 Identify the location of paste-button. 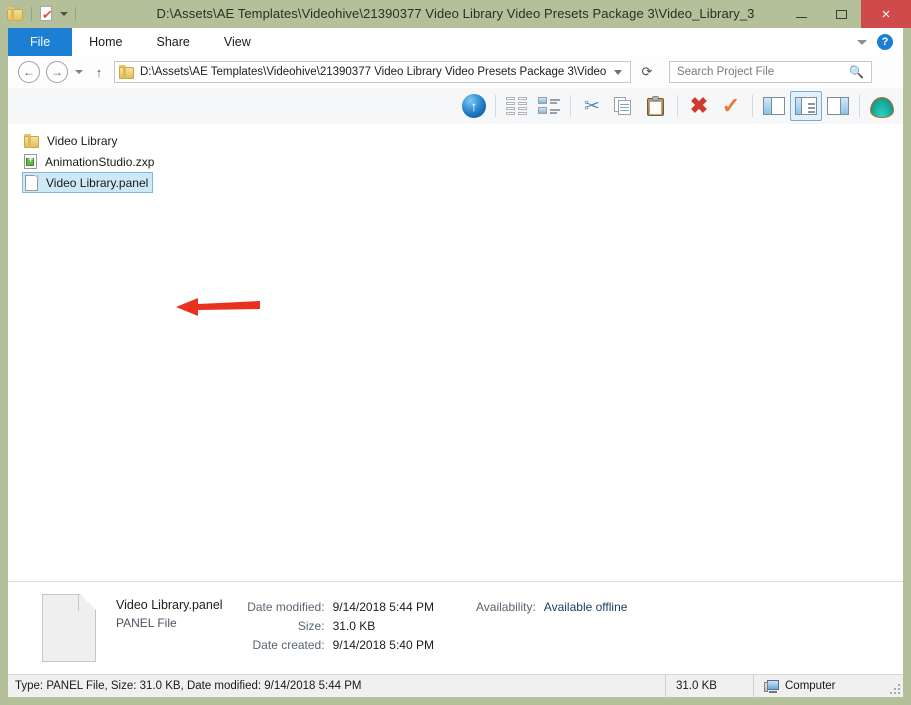
(656, 106).